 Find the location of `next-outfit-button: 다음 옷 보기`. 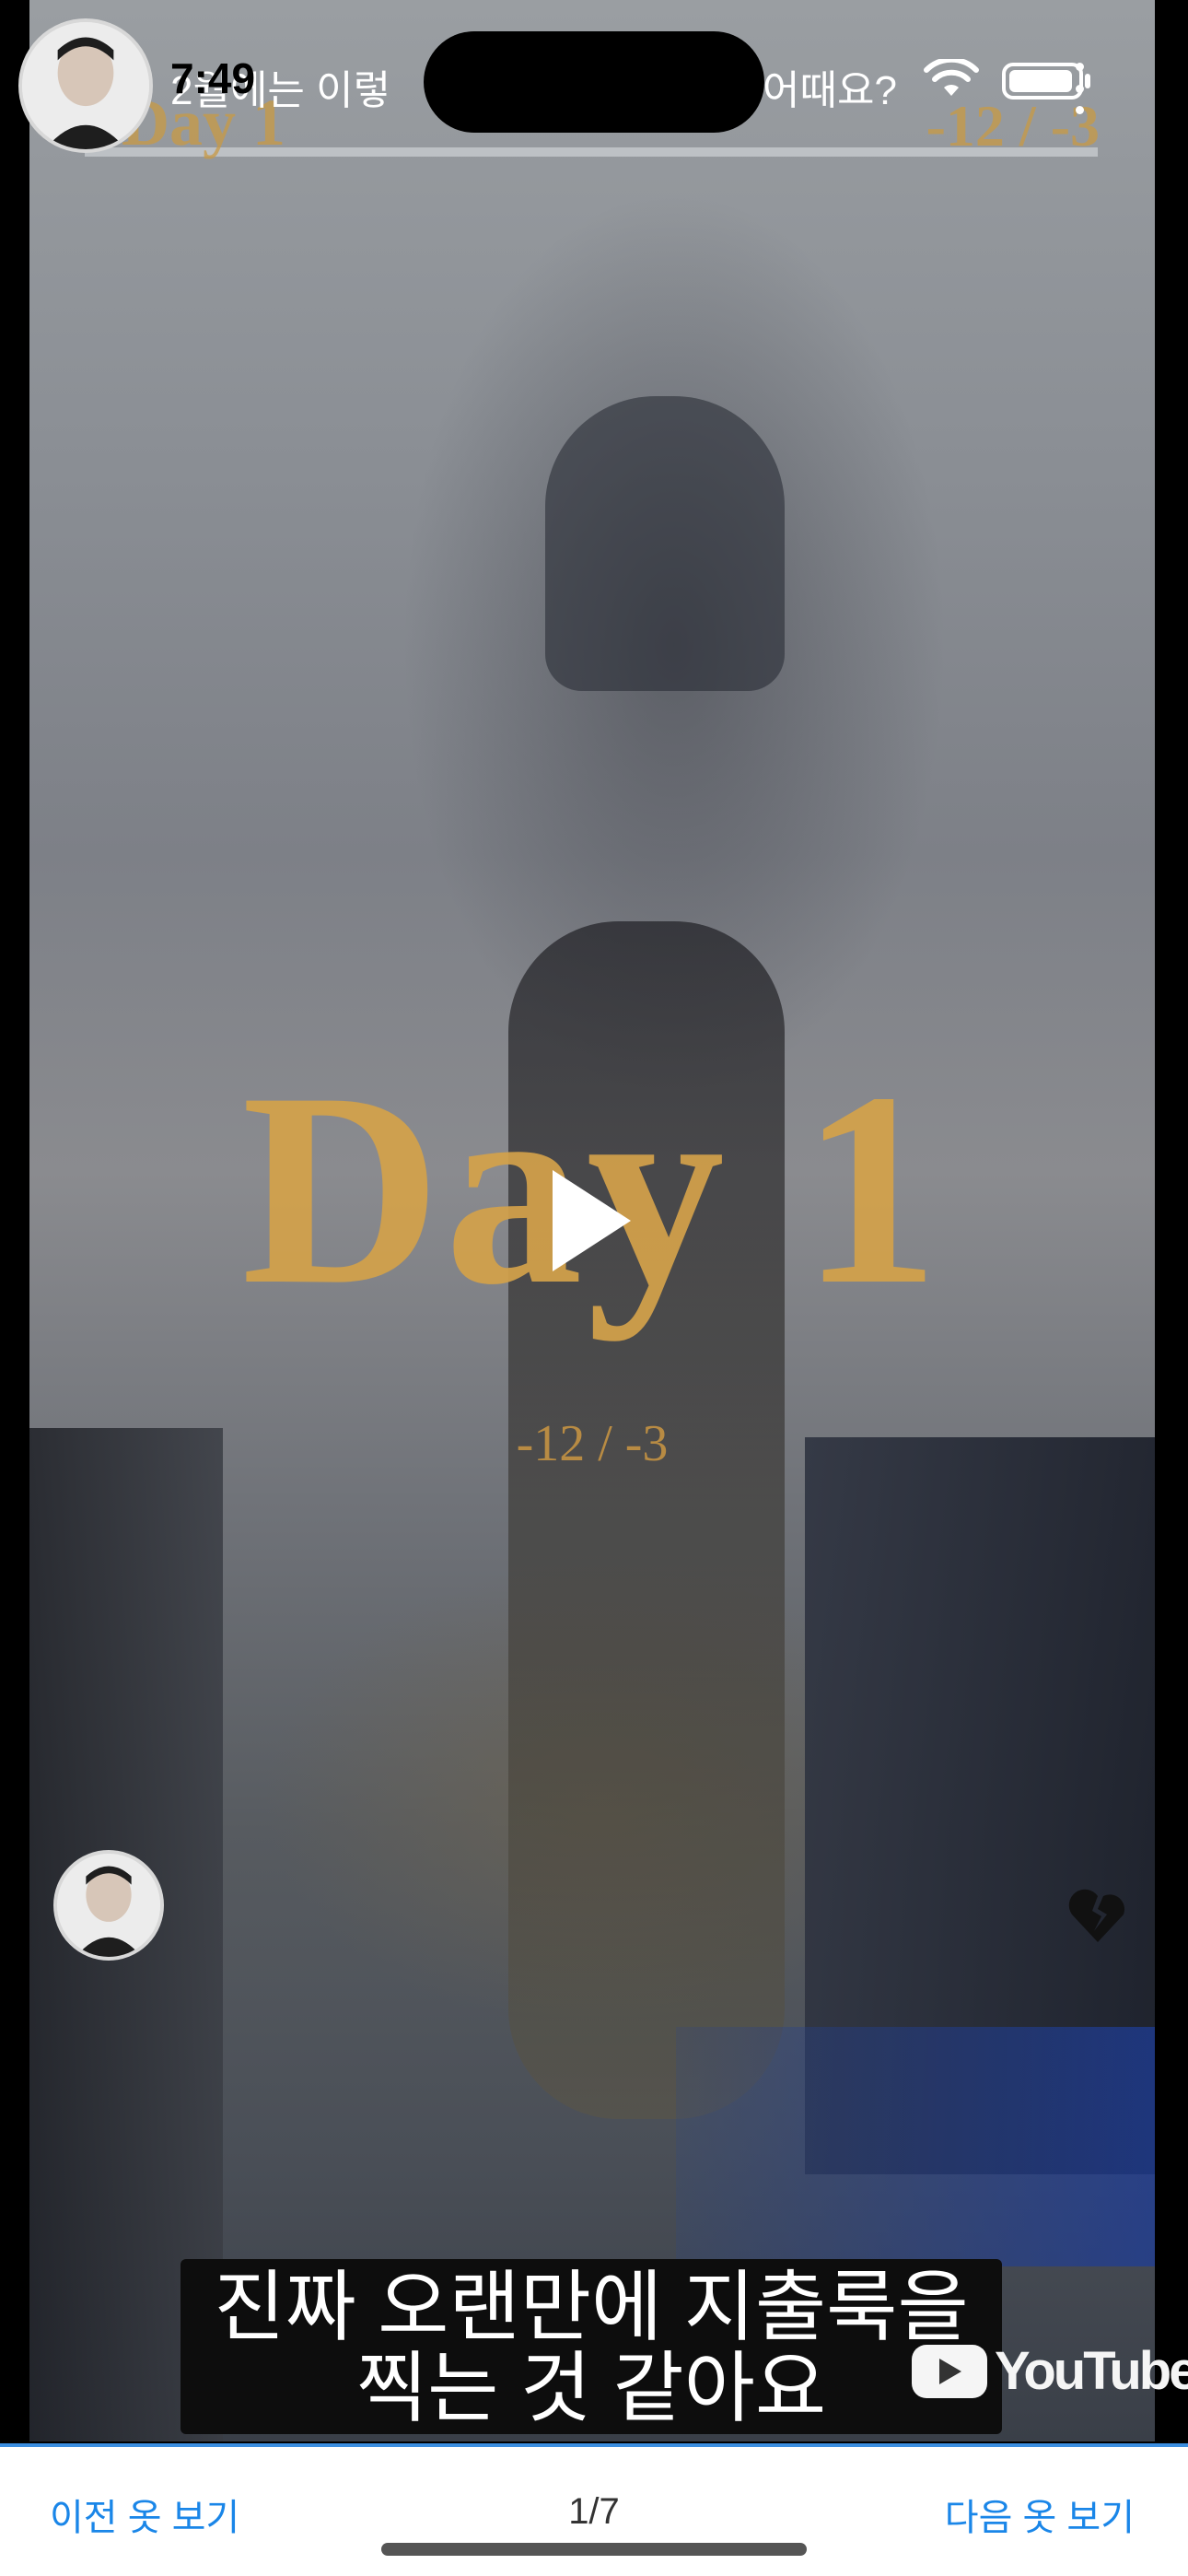

next-outfit-button: 다음 옷 보기 is located at coordinates (1040, 2514).